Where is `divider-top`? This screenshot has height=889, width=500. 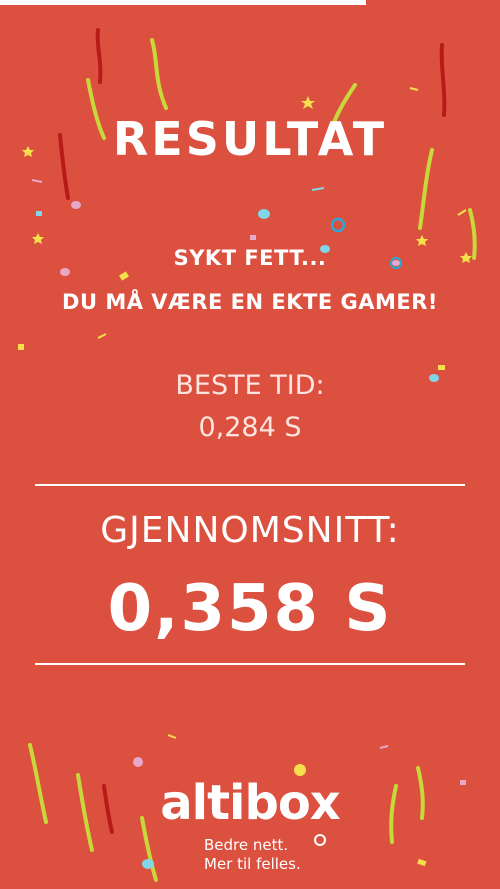 divider-top is located at coordinates (250, 485).